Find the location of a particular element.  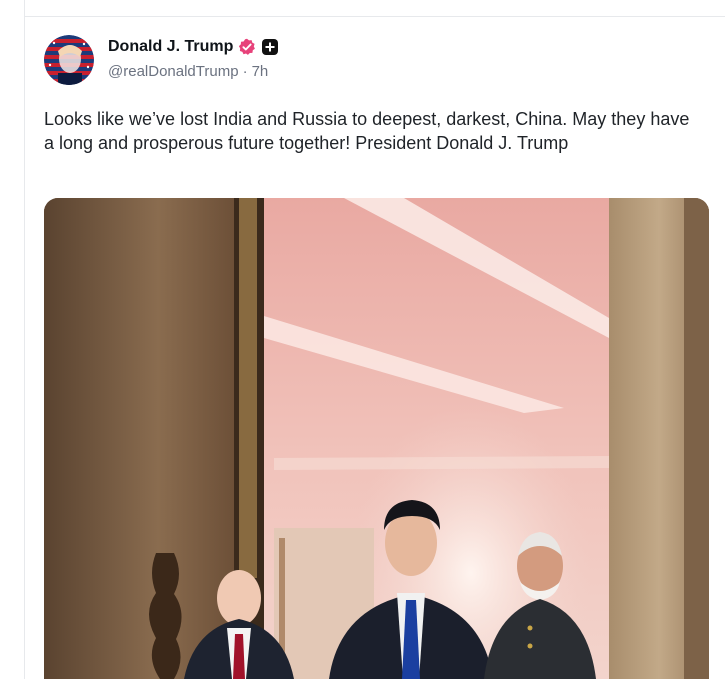

plus-square-icon is located at coordinates (270, 47).